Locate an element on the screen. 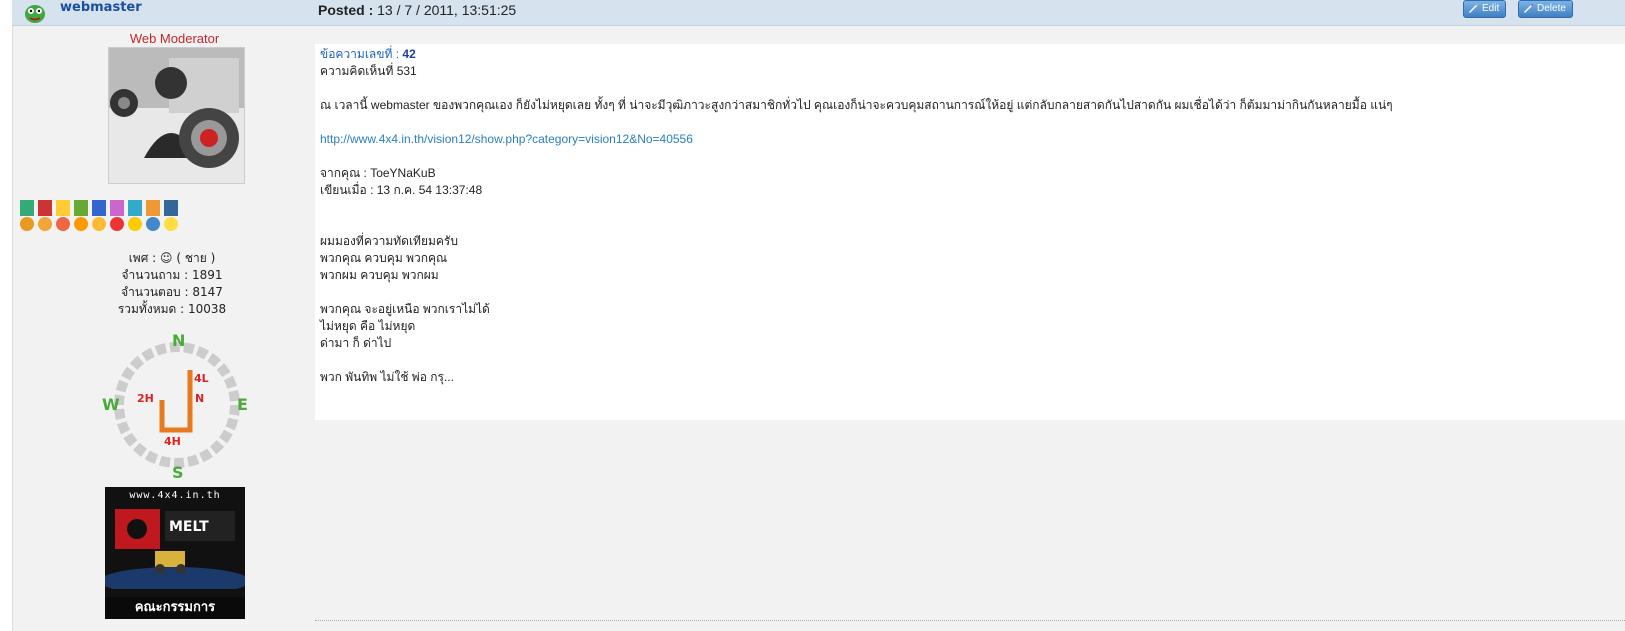 The image size is (1625, 631). svg-text: MELT is located at coordinates (189, 527).